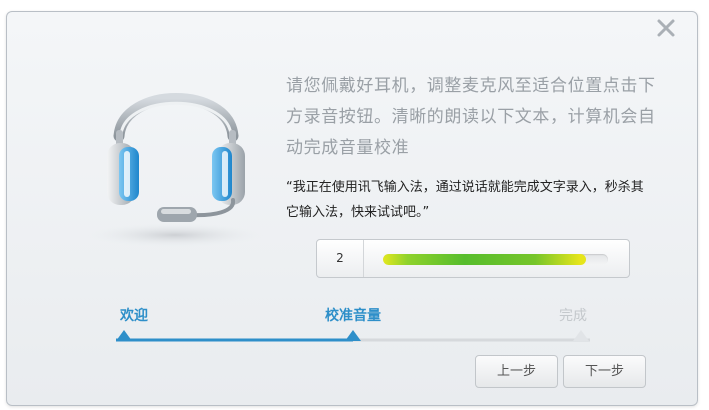 This screenshot has width=709, height=410. I want to click on step-progress-bar, so click(353, 336).